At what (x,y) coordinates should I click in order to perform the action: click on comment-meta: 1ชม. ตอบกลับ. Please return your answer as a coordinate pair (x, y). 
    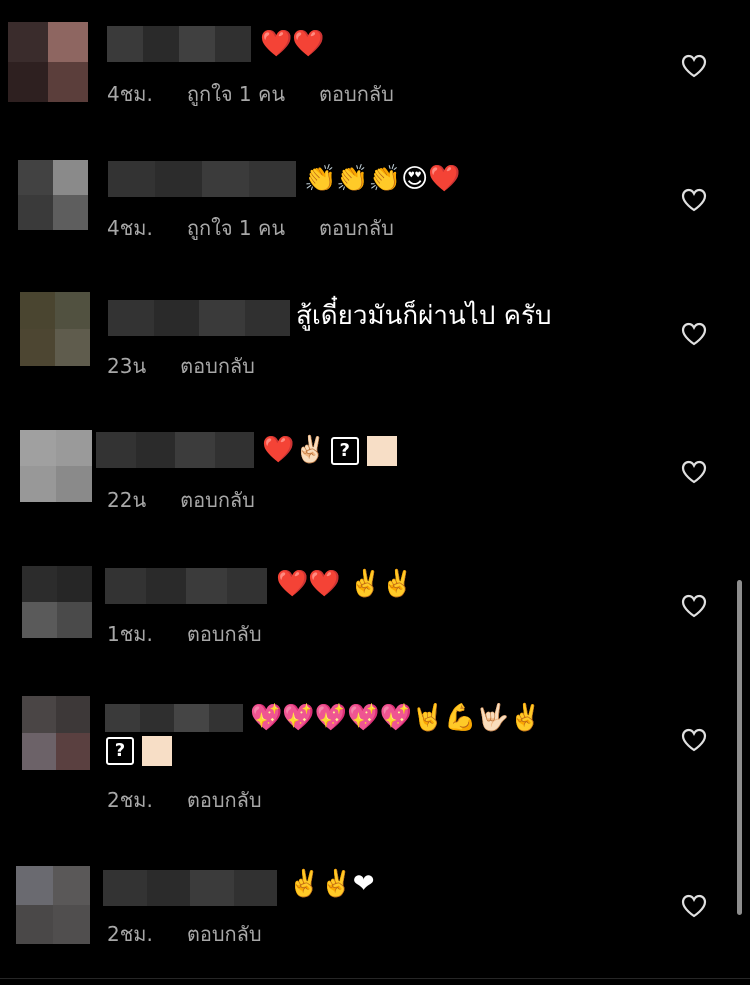
    Looking at the image, I should click on (184, 634).